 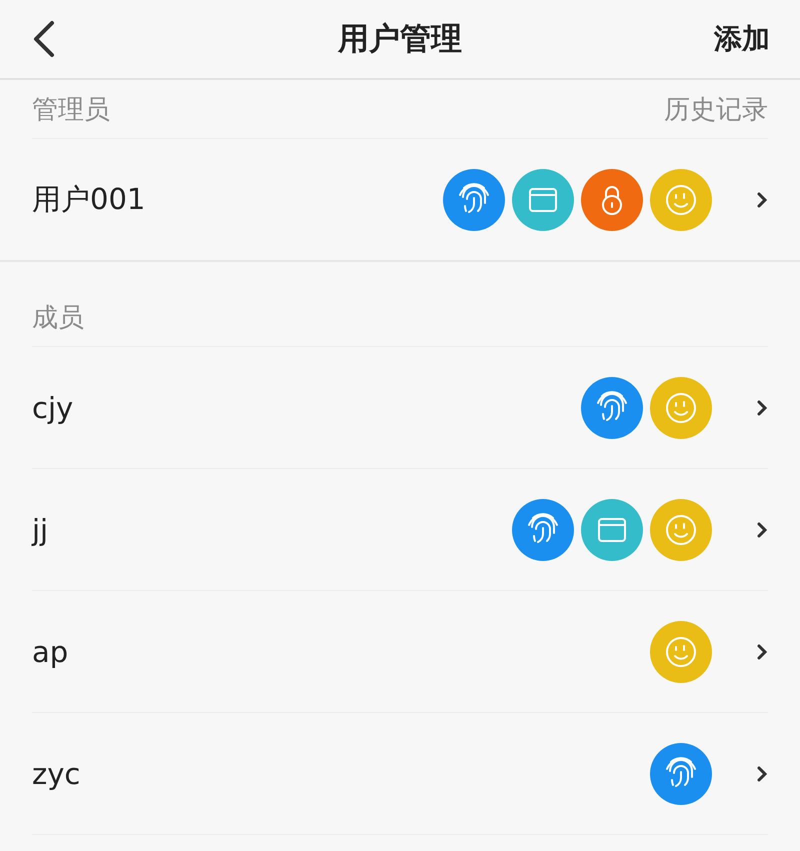 What do you see at coordinates (57, 773) in the screenshot?
I see `user-name: zyc` at bounding box center [57, 773].